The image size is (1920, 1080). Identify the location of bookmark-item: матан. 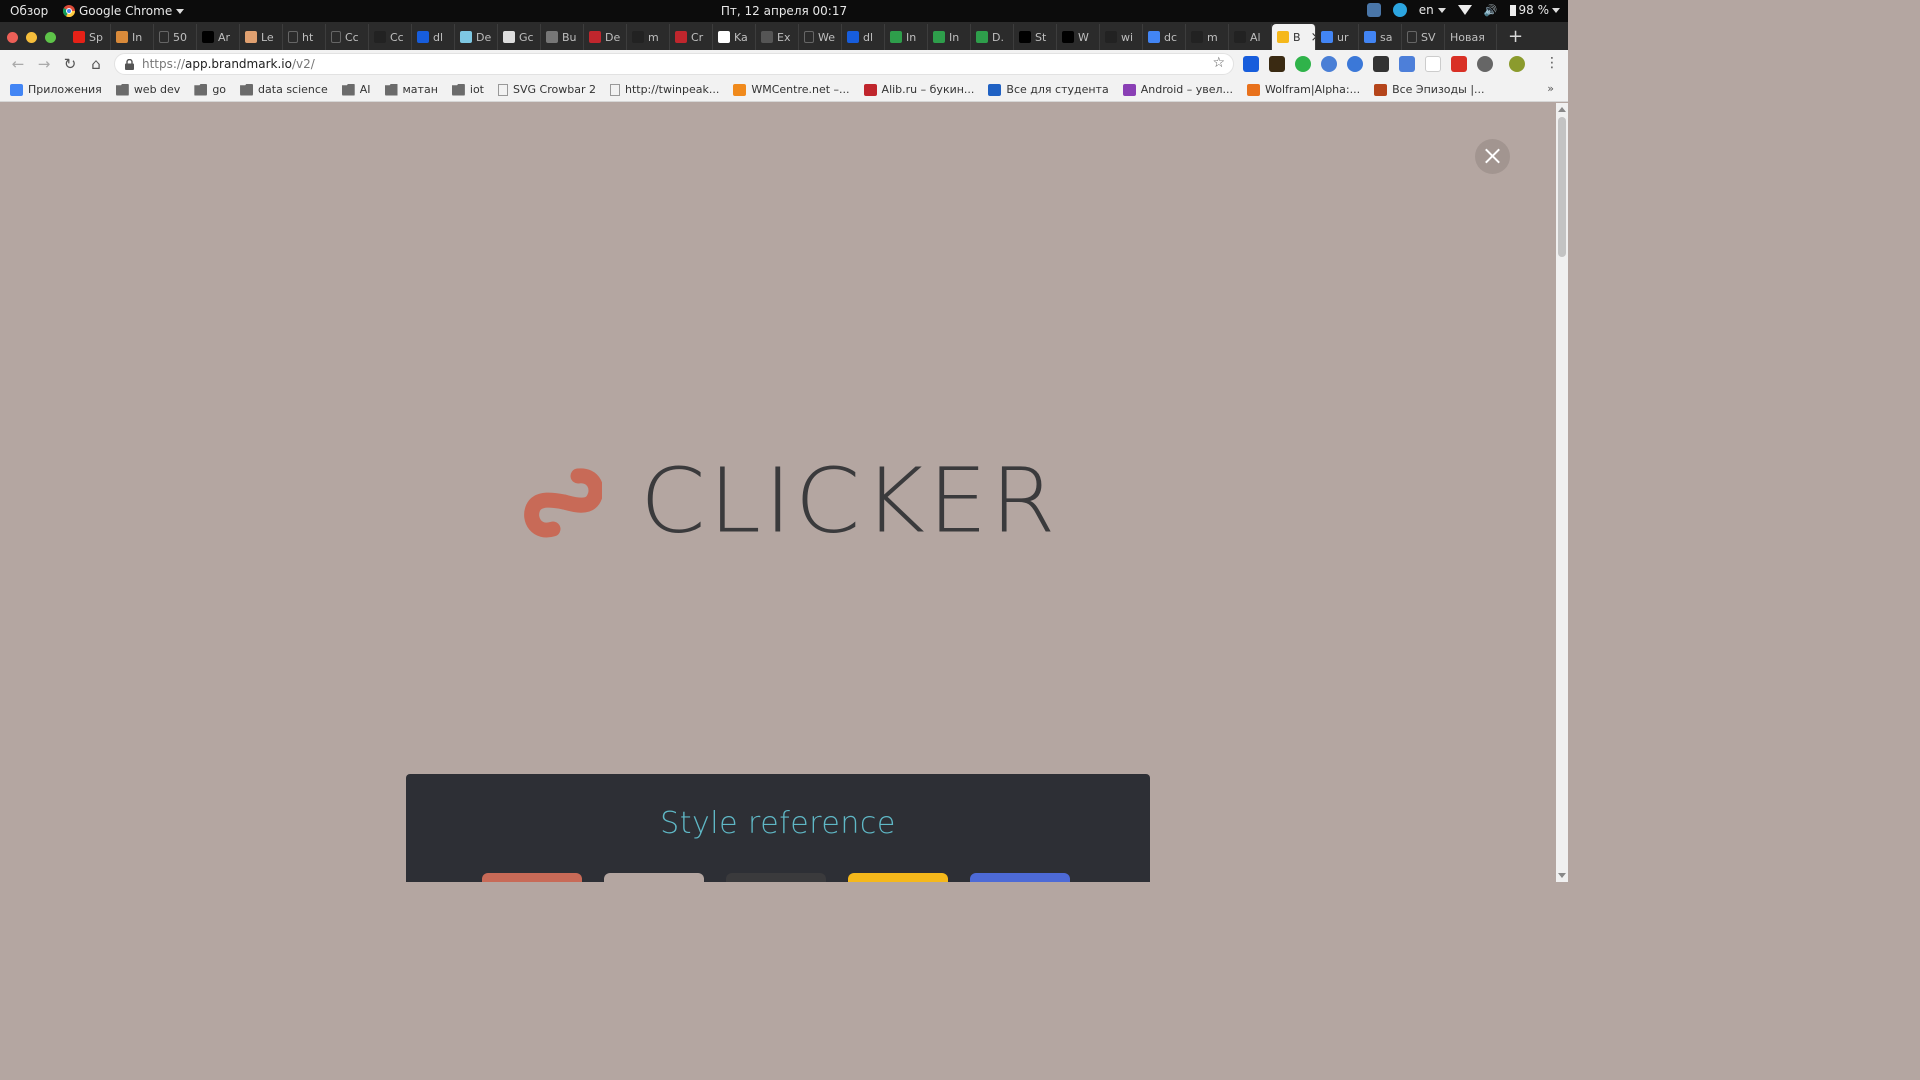
(411, 89).